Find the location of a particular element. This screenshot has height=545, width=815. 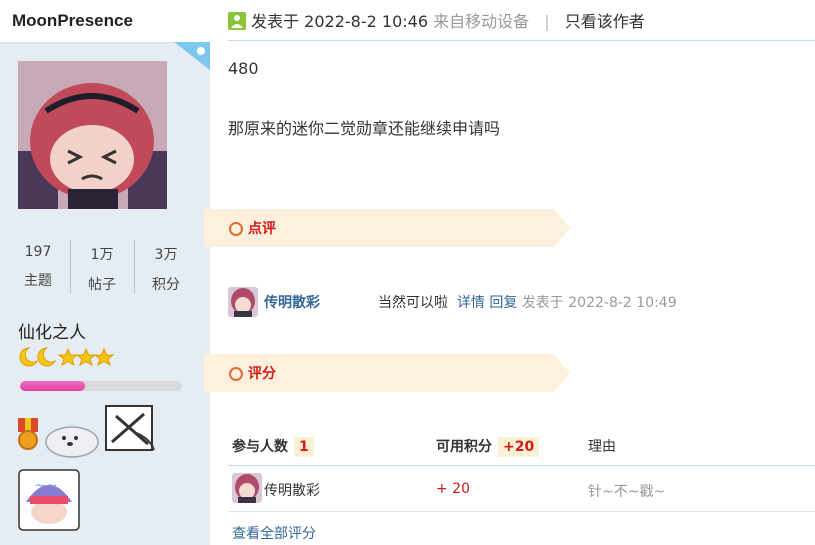

post-content-line: 那原来的迷你二觉勋章还能继续申请吗 is located at coordinates (364, 128).